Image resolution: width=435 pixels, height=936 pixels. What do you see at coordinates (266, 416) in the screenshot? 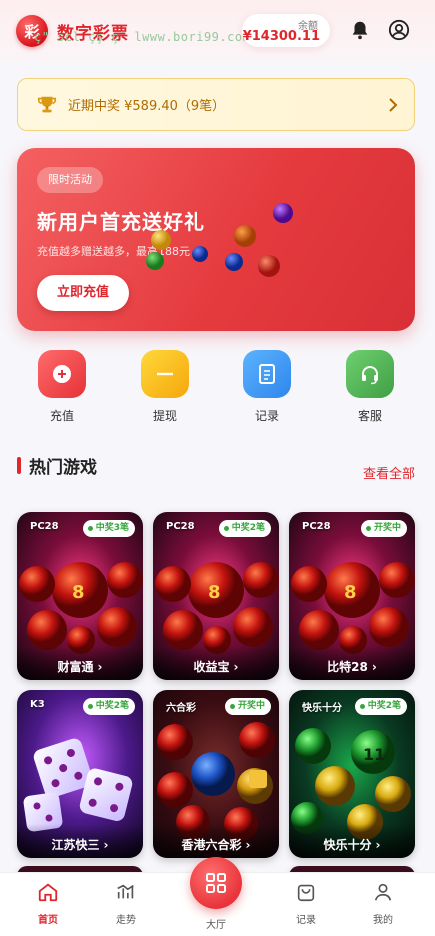
I see `records-label: 记录` at bounding box center [266, 416].